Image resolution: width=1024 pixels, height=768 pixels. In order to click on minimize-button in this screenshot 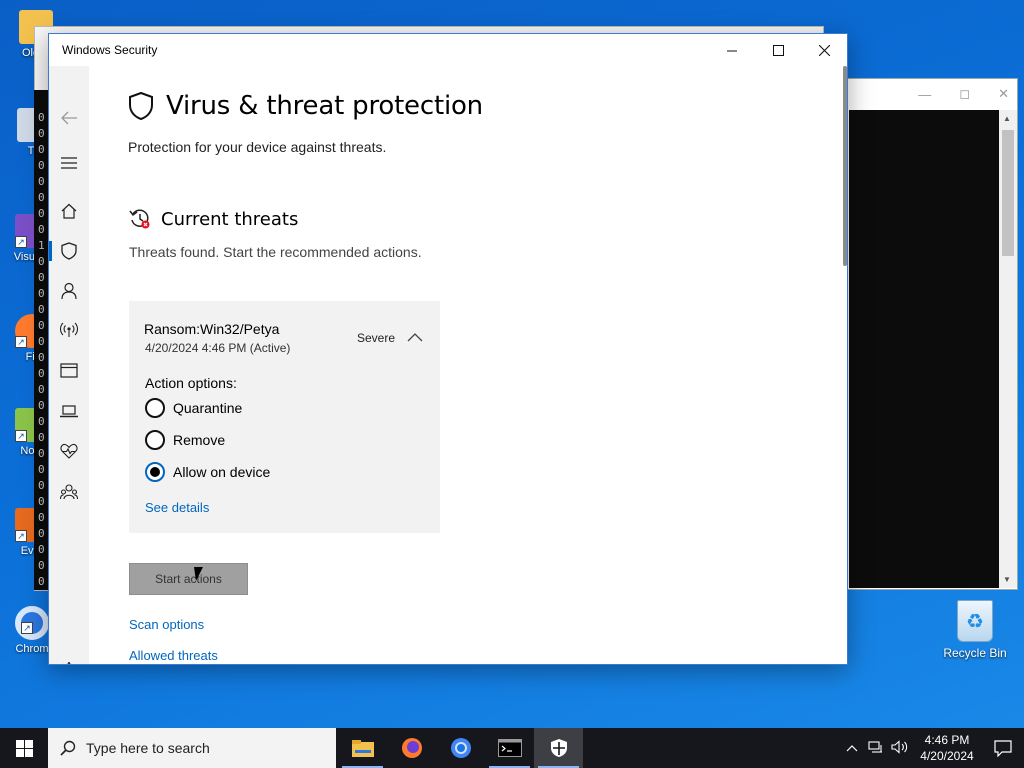, I will do `click(732, 50)`.